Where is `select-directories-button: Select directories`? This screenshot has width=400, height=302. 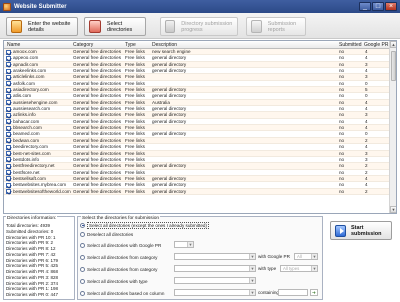 select-directories-button: Select directories is located at coordinates (115, 26).